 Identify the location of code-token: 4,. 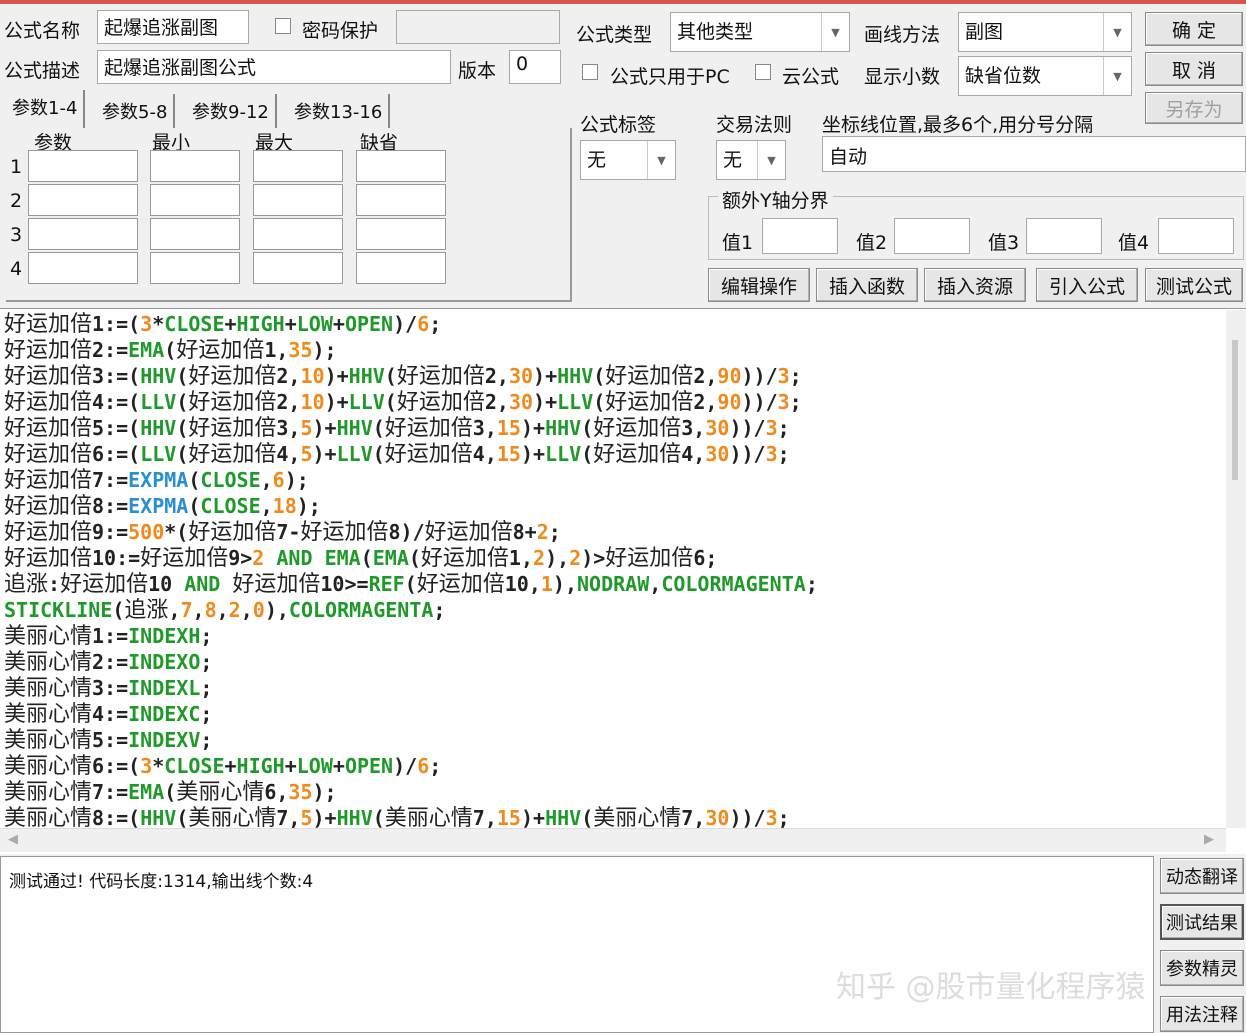
(288, 454).